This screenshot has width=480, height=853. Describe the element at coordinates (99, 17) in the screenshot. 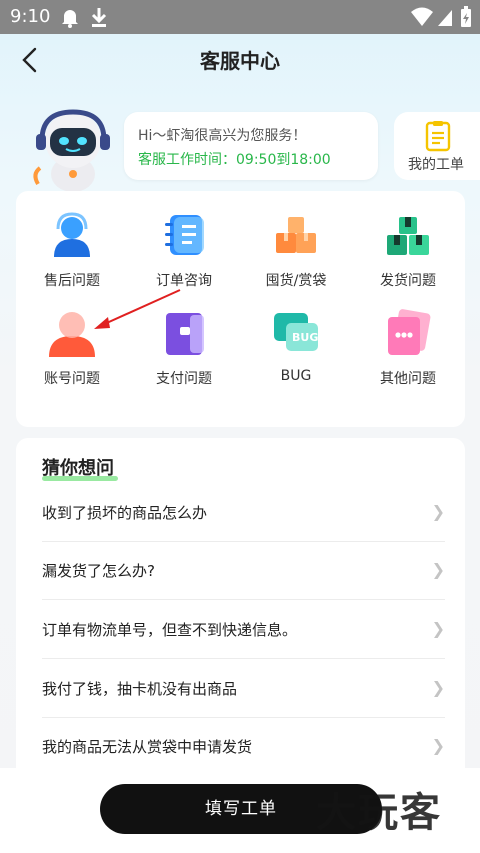

I see `download-icon` at that location.